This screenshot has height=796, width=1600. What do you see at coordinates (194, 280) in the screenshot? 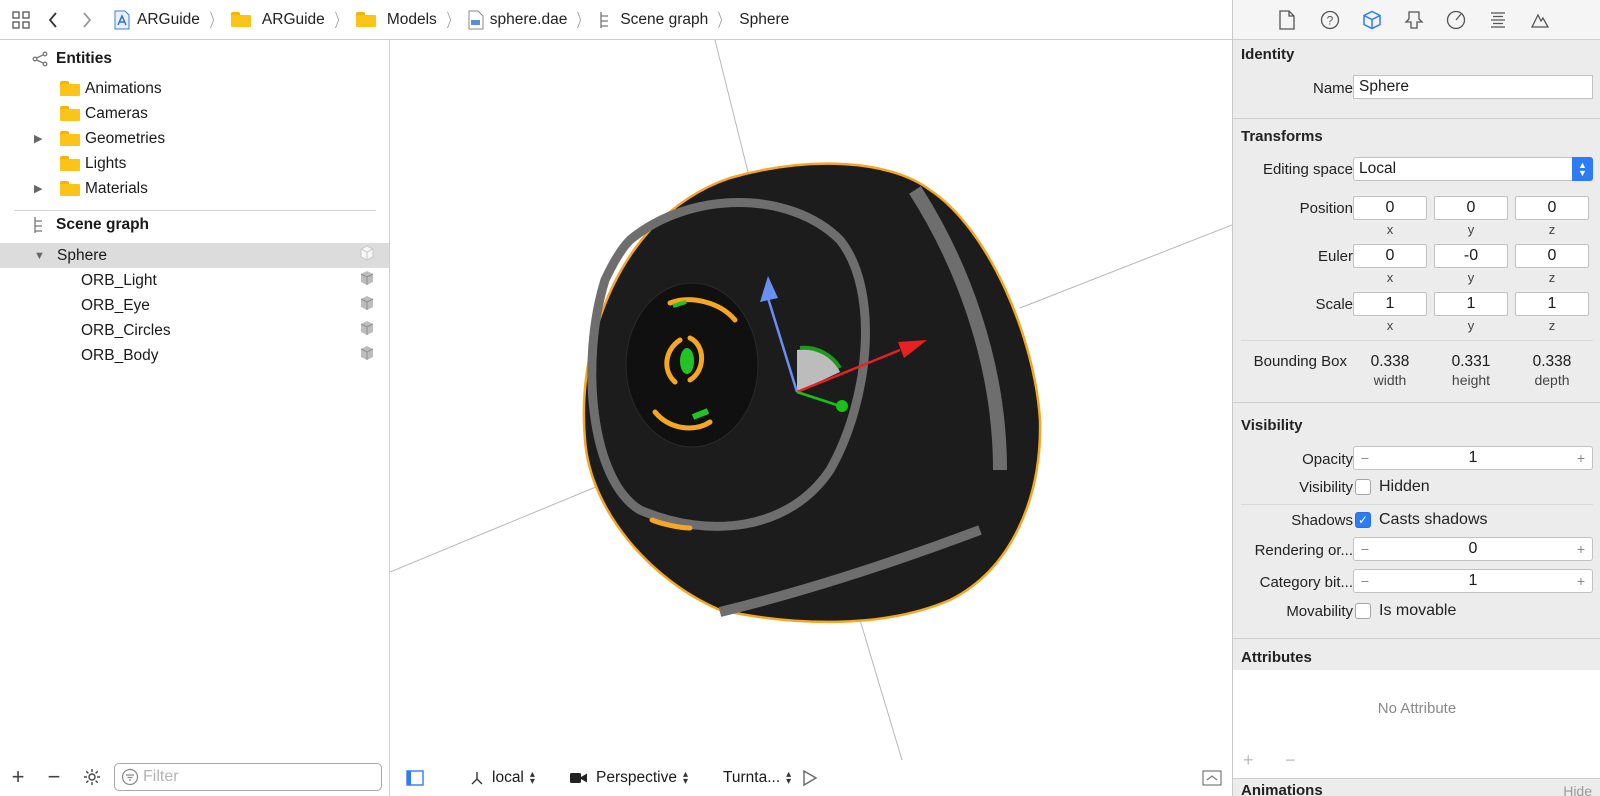
I see `node-orb-light: ORB_Light` at bounding box center [194, 280].